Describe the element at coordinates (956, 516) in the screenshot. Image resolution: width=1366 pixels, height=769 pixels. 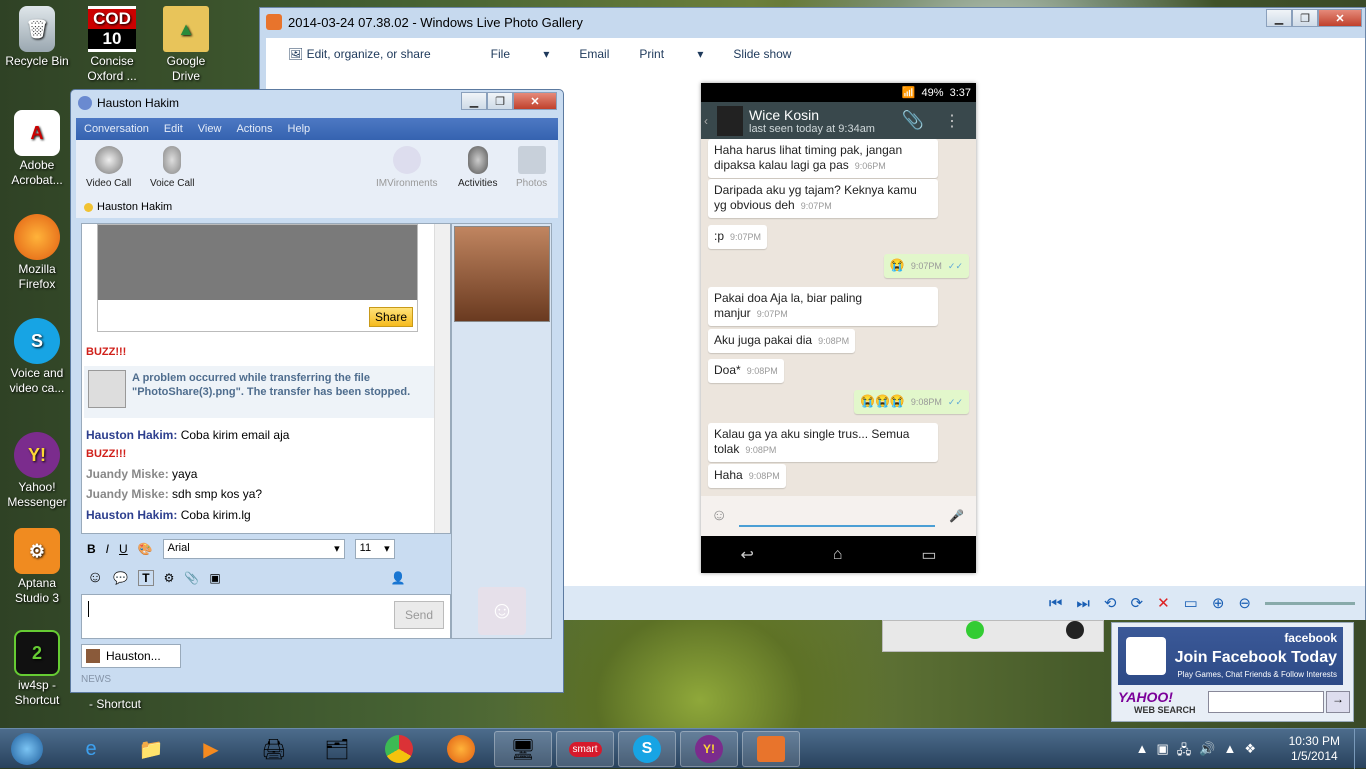
I see `mic-icon: 🎤` at that location.